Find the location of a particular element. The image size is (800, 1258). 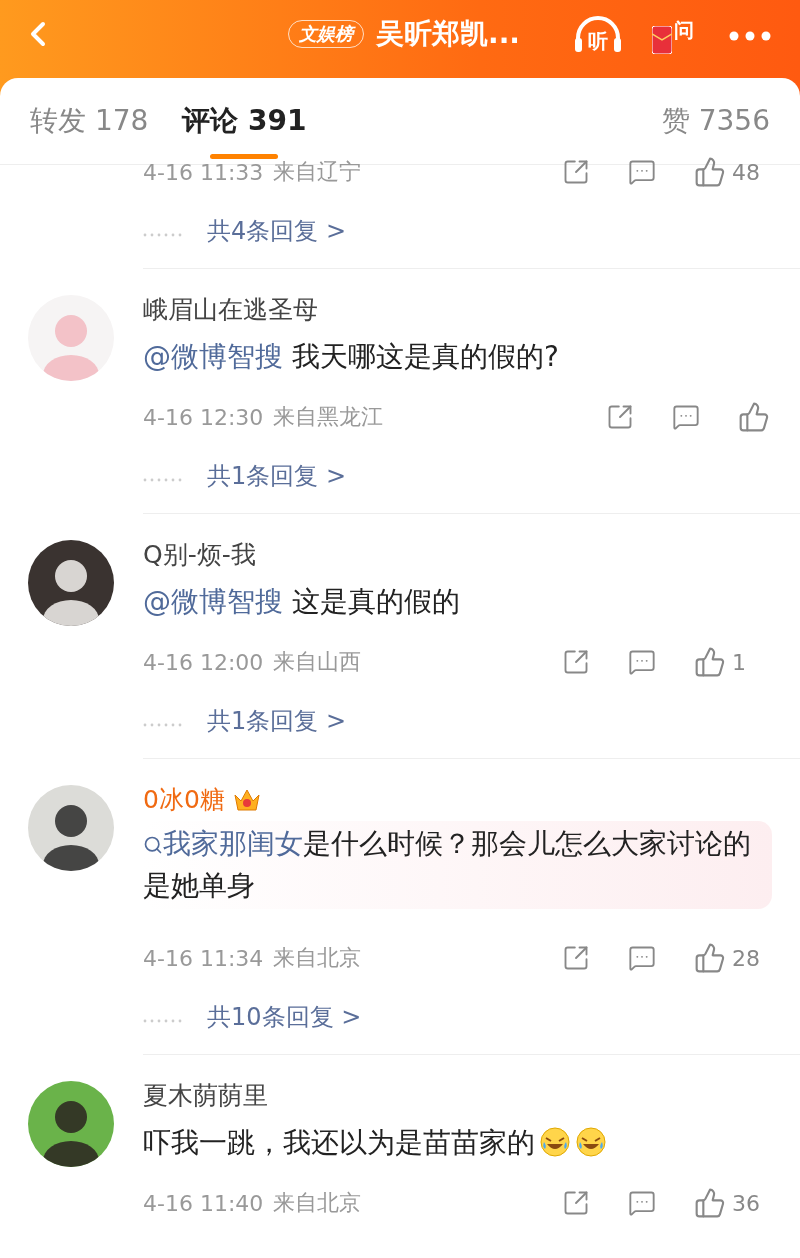

ask-button: 问 is located at coordinates (674, 36).